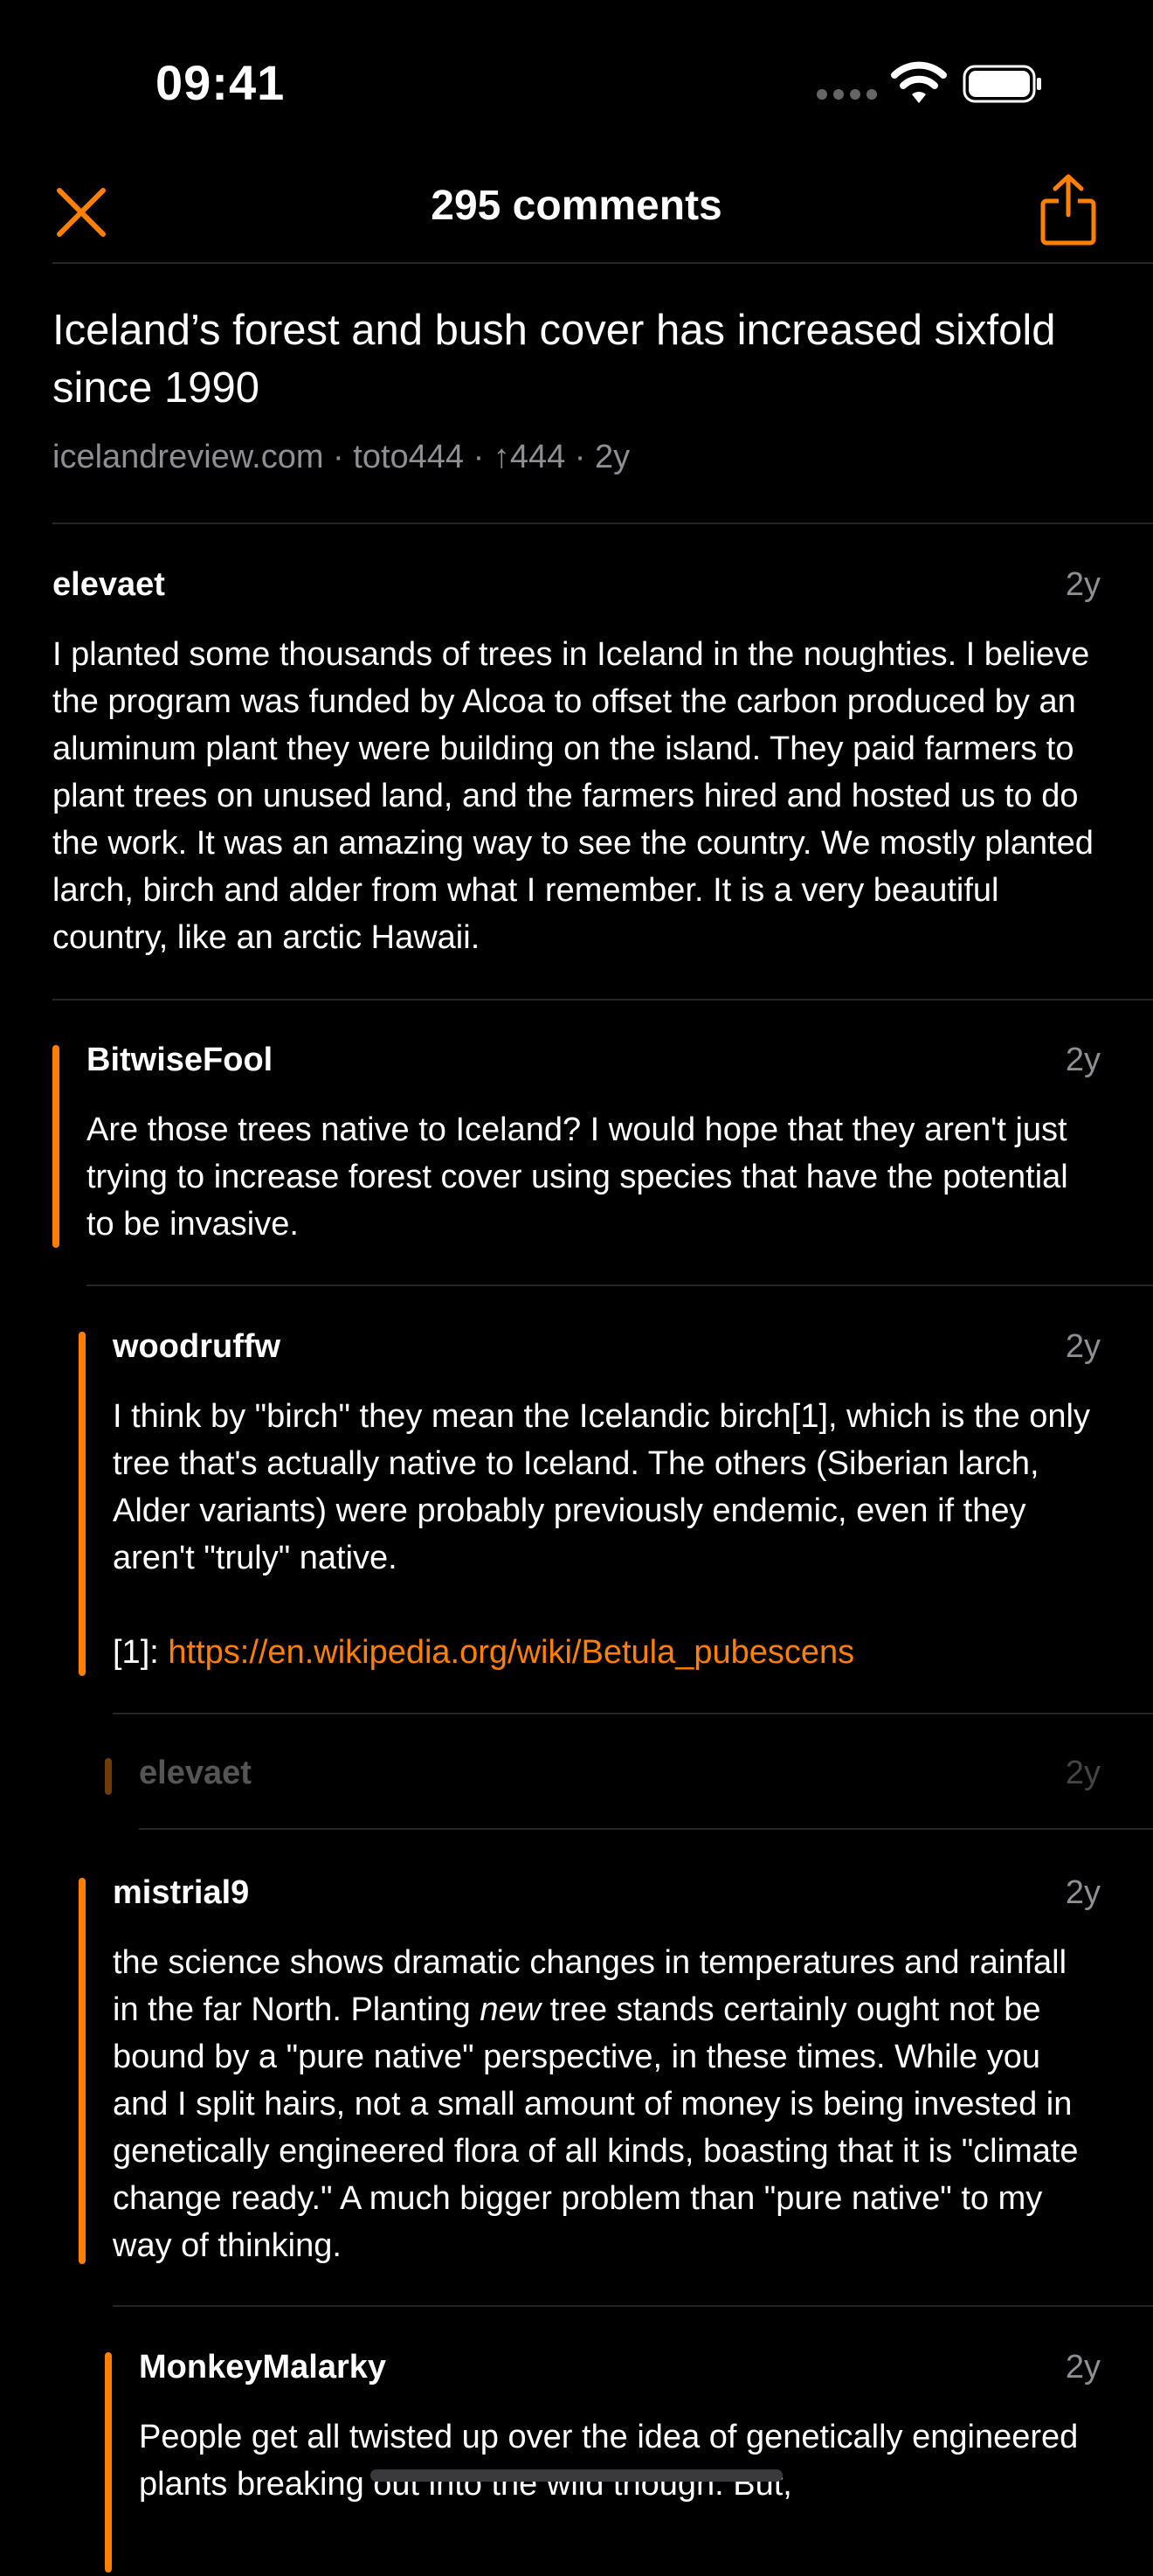 This screenshot has height=2576, width=1153. Describe the element at coordinates (613, 457) in the screenshot. I see `story-age: 2y` at that location.